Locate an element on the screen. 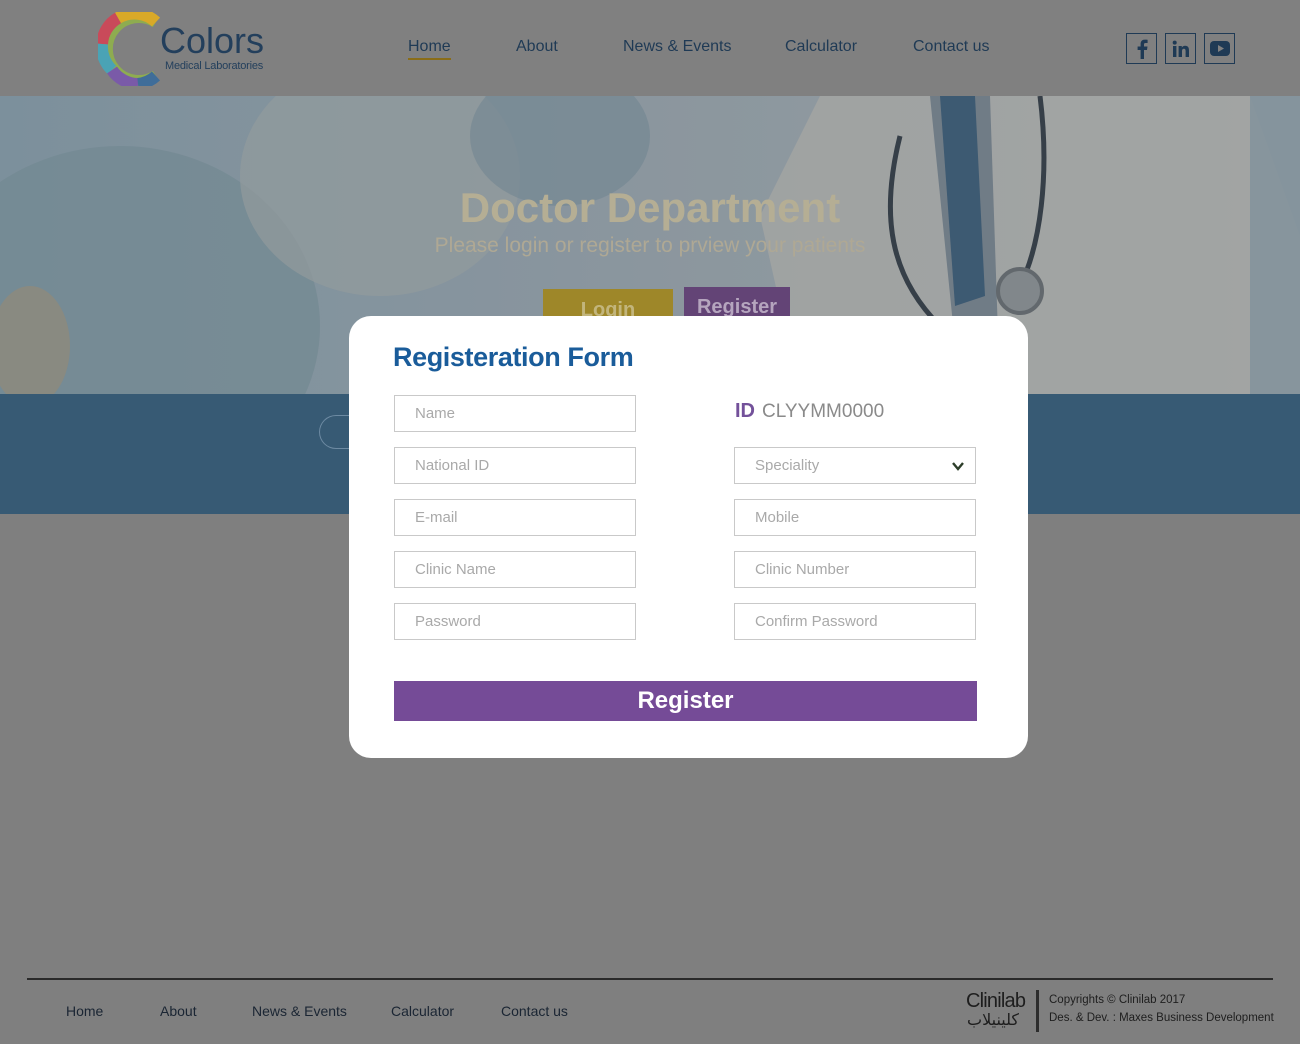 The height and width of the screenshot is (1044, 1300). footer-link-contact-us: Contact us is located at coordinates (534, 1011).